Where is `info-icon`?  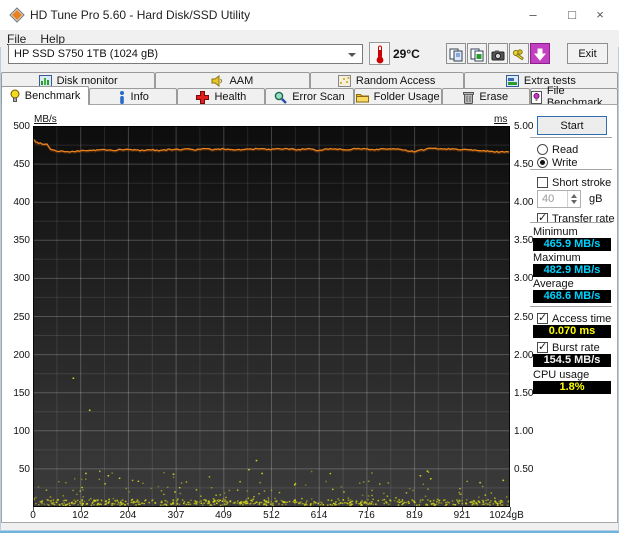 info-icon is located at coordinates (122, 97).